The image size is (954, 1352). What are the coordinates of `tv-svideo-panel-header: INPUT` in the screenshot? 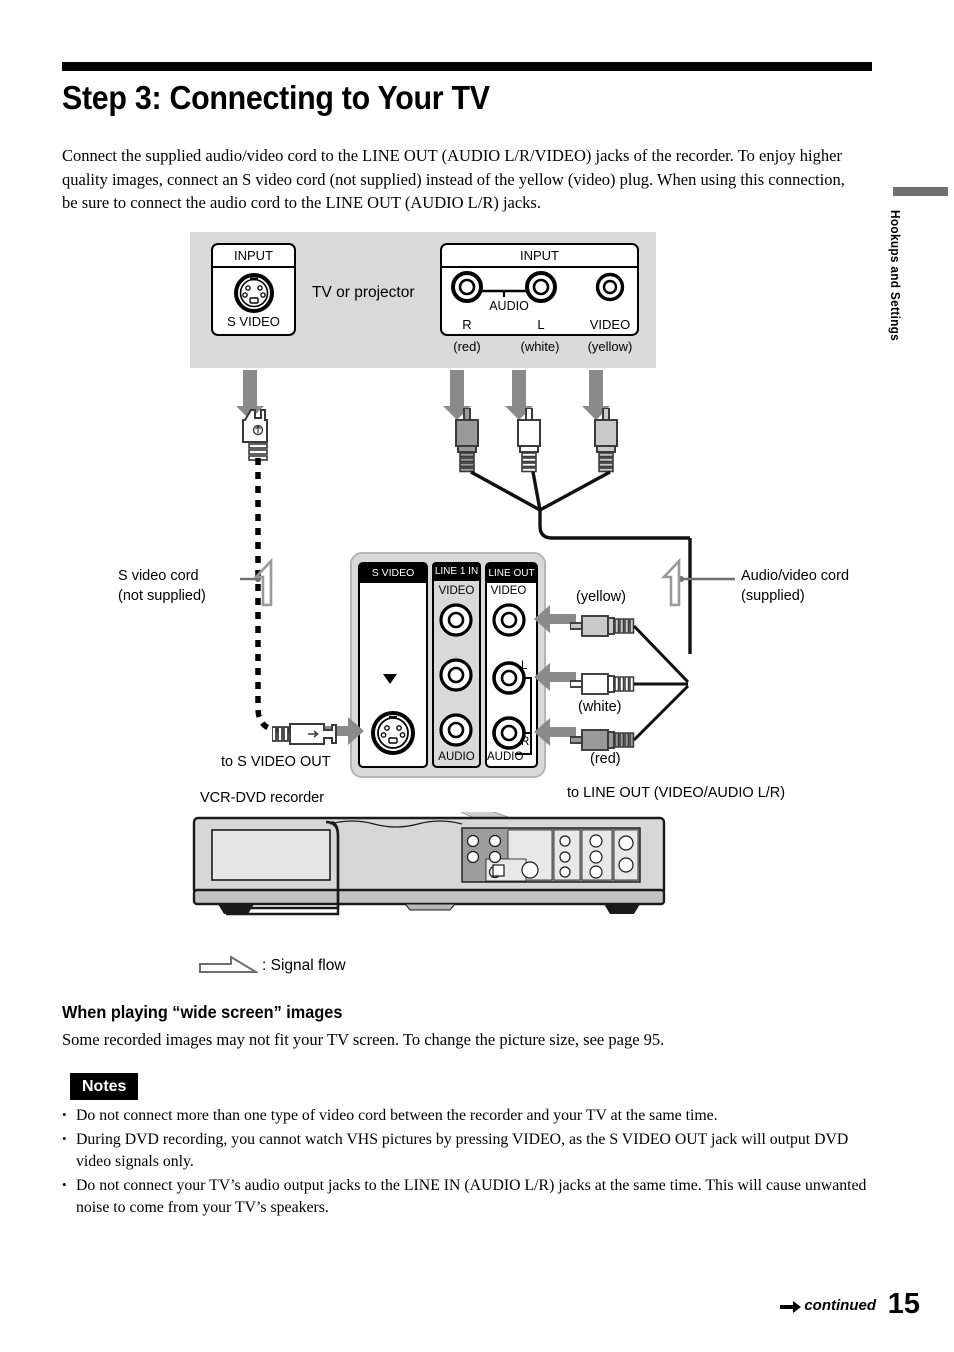 It's located at (253, 256).